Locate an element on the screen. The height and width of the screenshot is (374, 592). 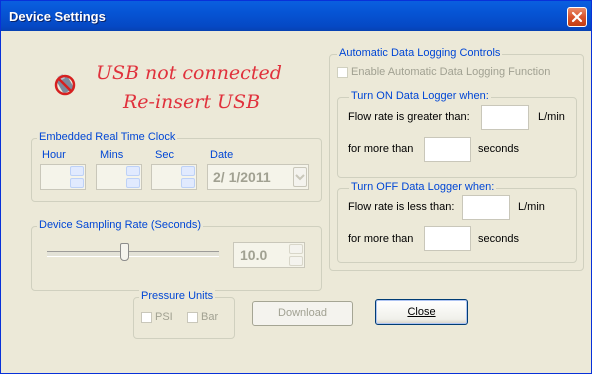
off-time-unit: seconds is located at coordinates (498, 239).